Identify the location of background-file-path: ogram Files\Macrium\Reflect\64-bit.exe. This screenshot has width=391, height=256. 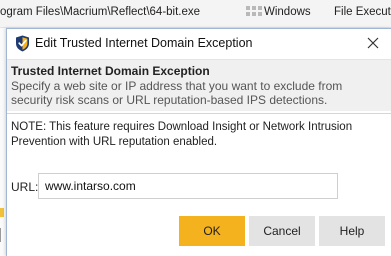
(100, 12).